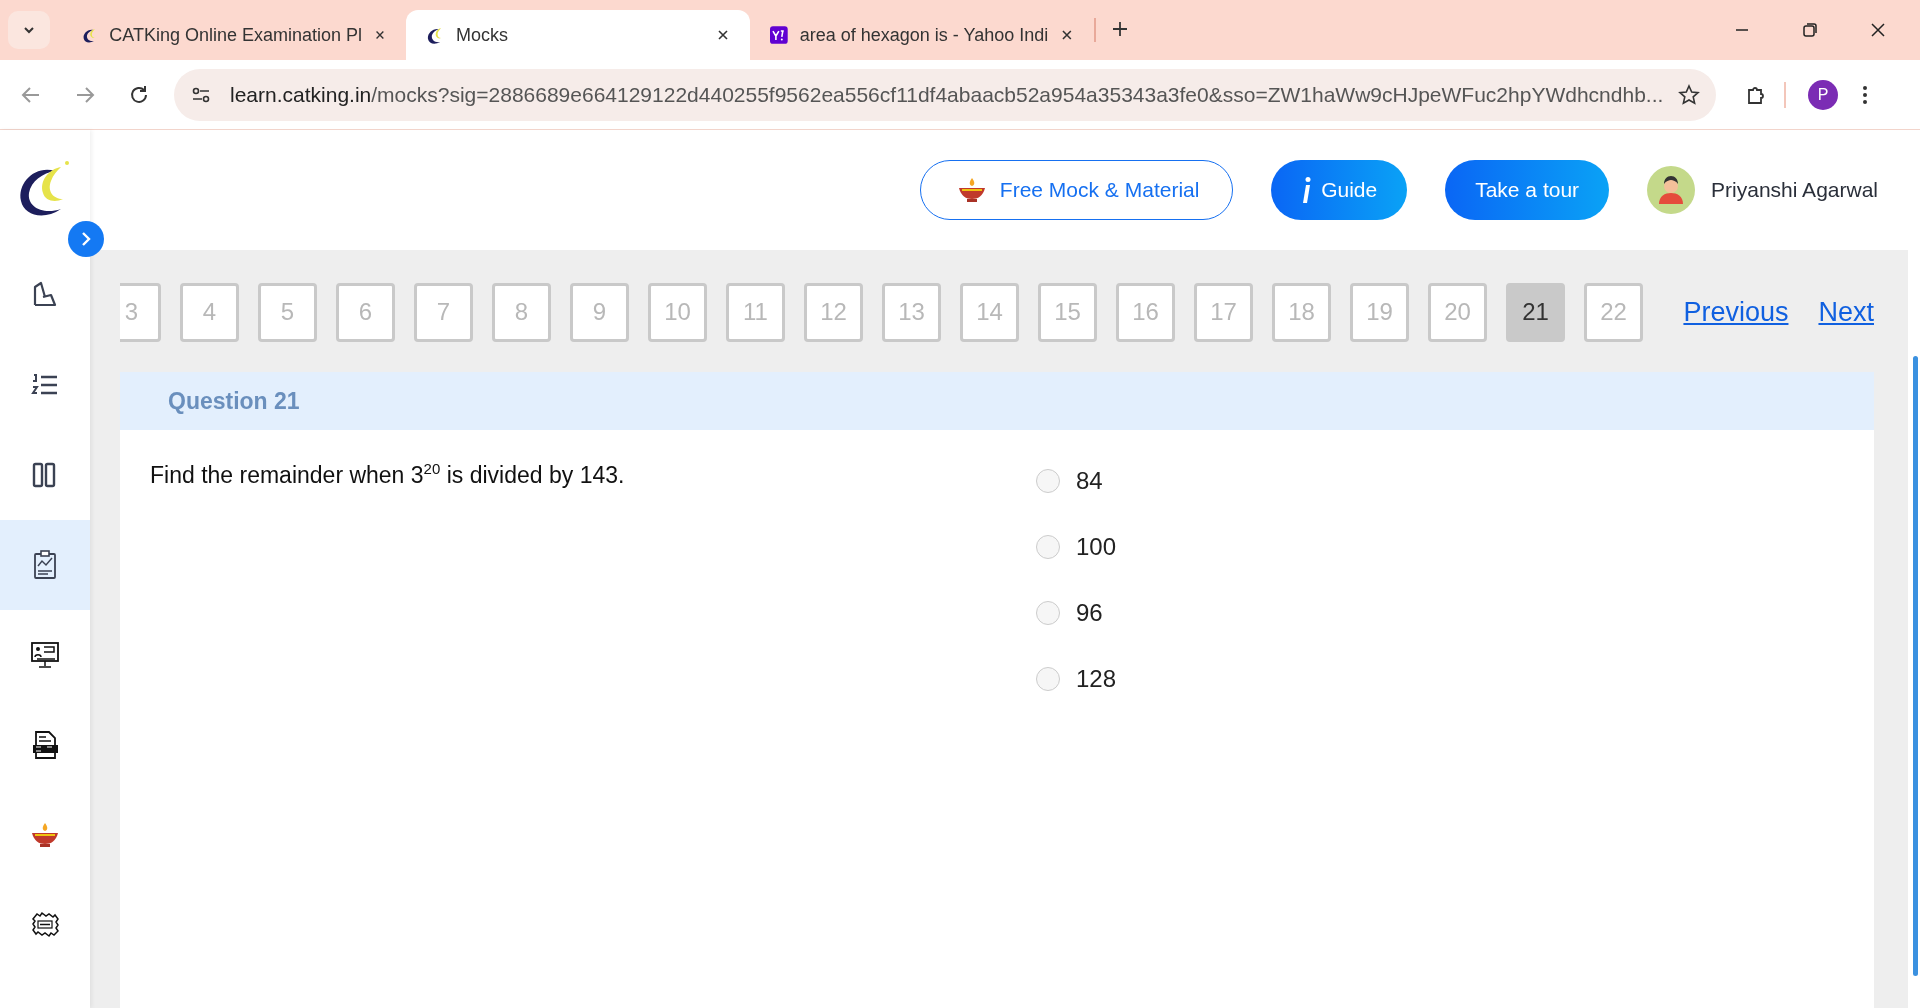 Image resolution: width=1920 pixels, height=1008 pixels. I want to click on restore-icon, so click(1810, 30).